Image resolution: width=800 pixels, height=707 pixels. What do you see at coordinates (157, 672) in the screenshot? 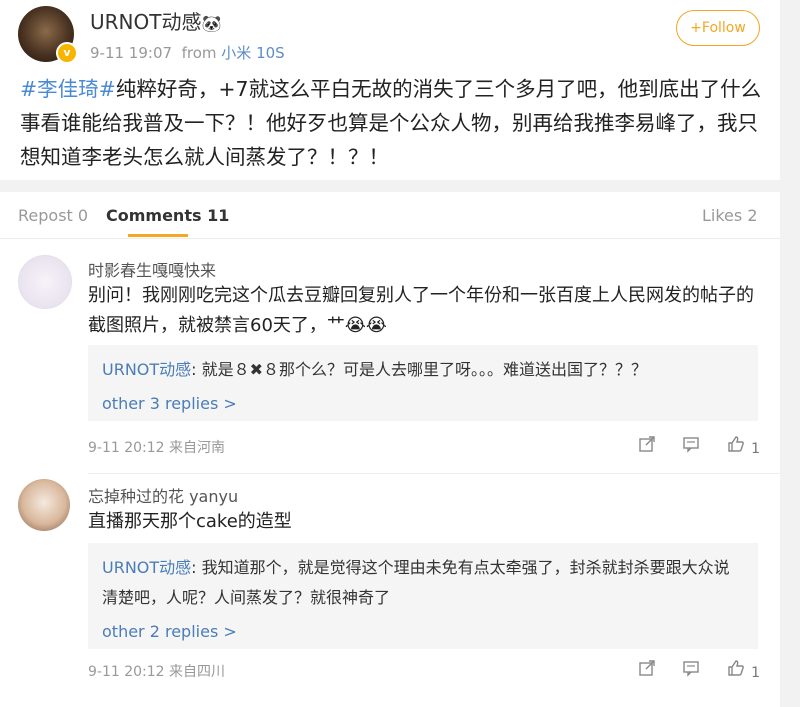
I see `comment-time-location: 9-11 20:12 来自四川` at bounding box center [157, 672].